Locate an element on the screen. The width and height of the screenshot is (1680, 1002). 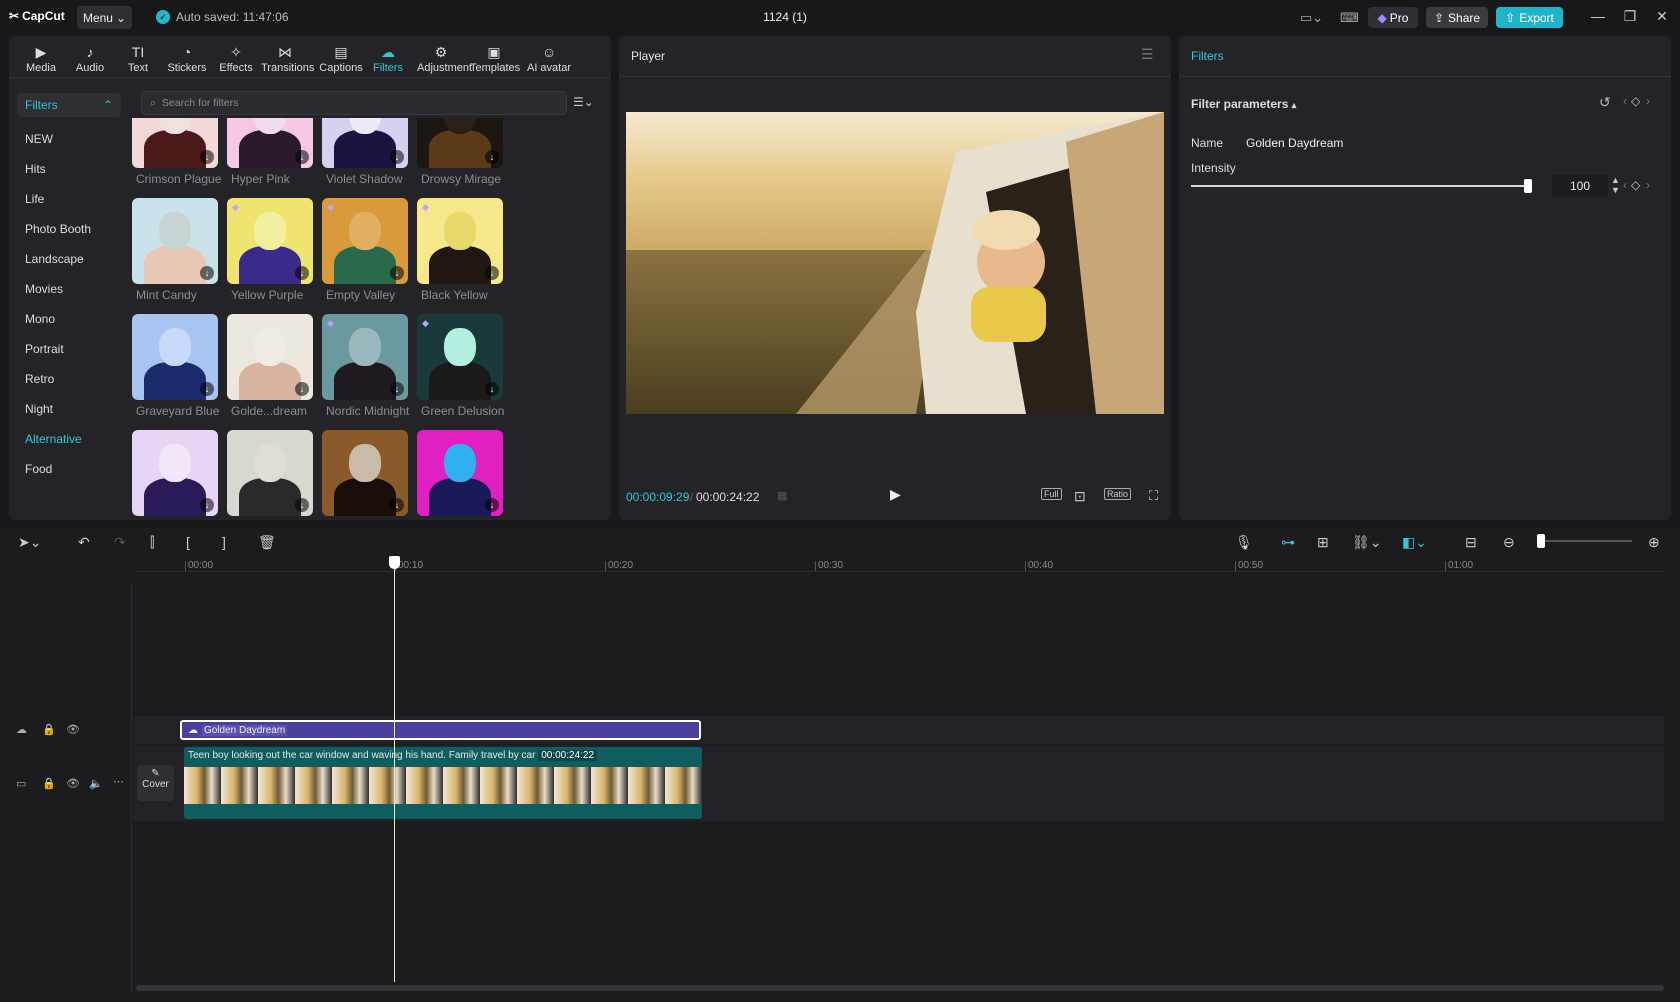
tool-media: ▶ Media is located at coordinates (41, 59).